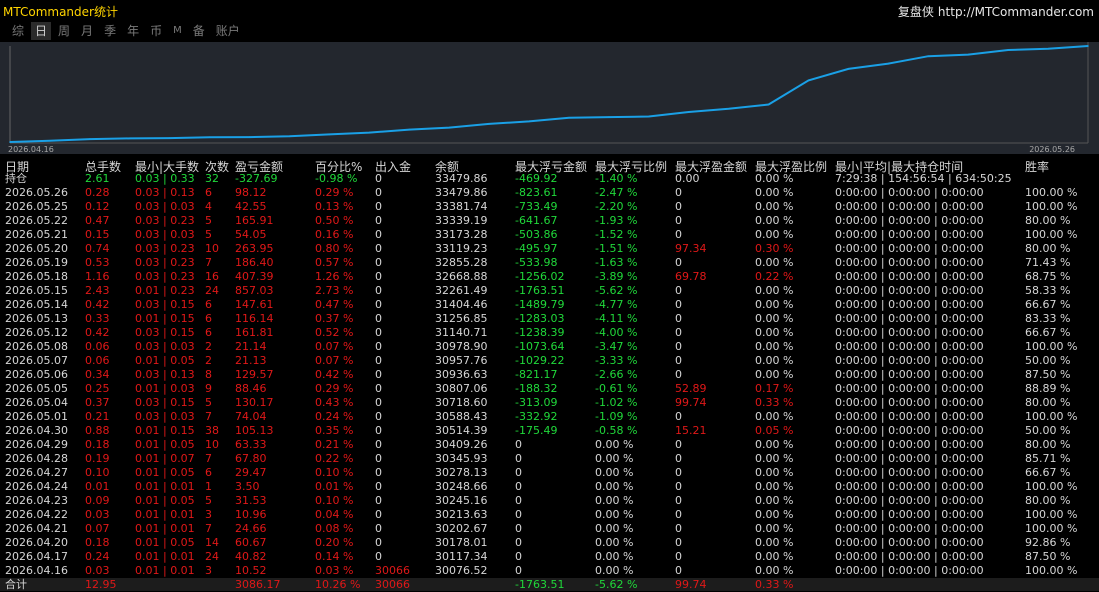 Image resolution: width=1099 pixels, height=592 pixels. Describe the element at coordinates (334, 388) in the screenshot. I see `cell-pct: 0.29 %` at that location.